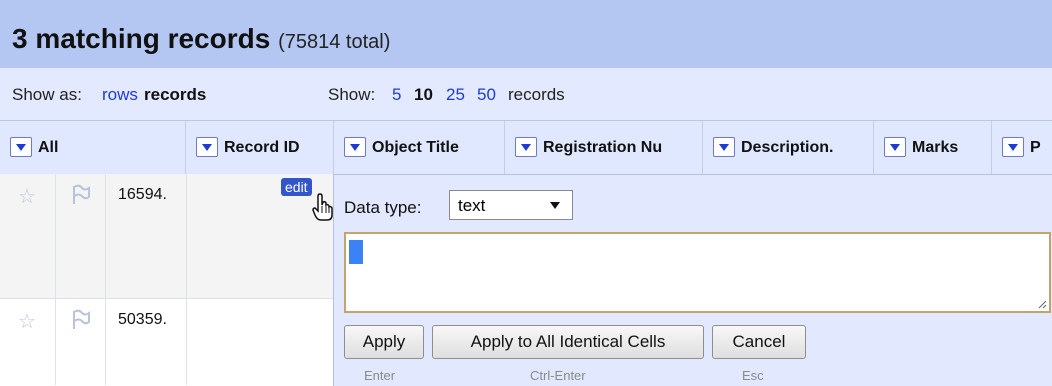 The height and width of the screenshot is (386, 1052). Describe the element at coordinates (380, 375) in the screenshot. I see `apply-shortcut-hint: Enter` at that location.